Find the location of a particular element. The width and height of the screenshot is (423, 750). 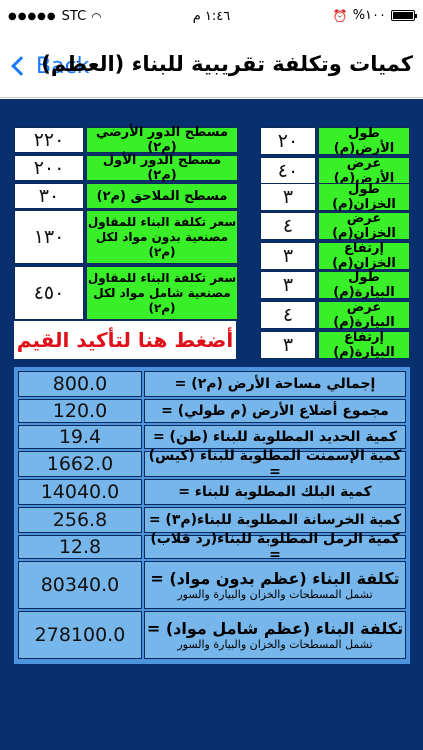

sewage-width-field: ٤ is located at coordinates (288, 315).